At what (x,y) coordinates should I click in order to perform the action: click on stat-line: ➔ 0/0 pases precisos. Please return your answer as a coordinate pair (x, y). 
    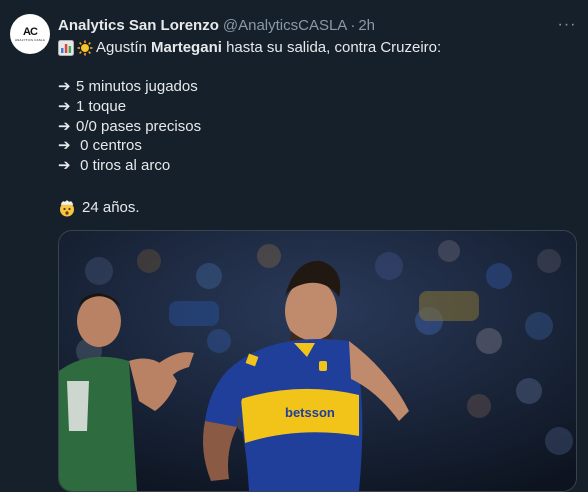
    Looking at the image, I should click on (129, 127).